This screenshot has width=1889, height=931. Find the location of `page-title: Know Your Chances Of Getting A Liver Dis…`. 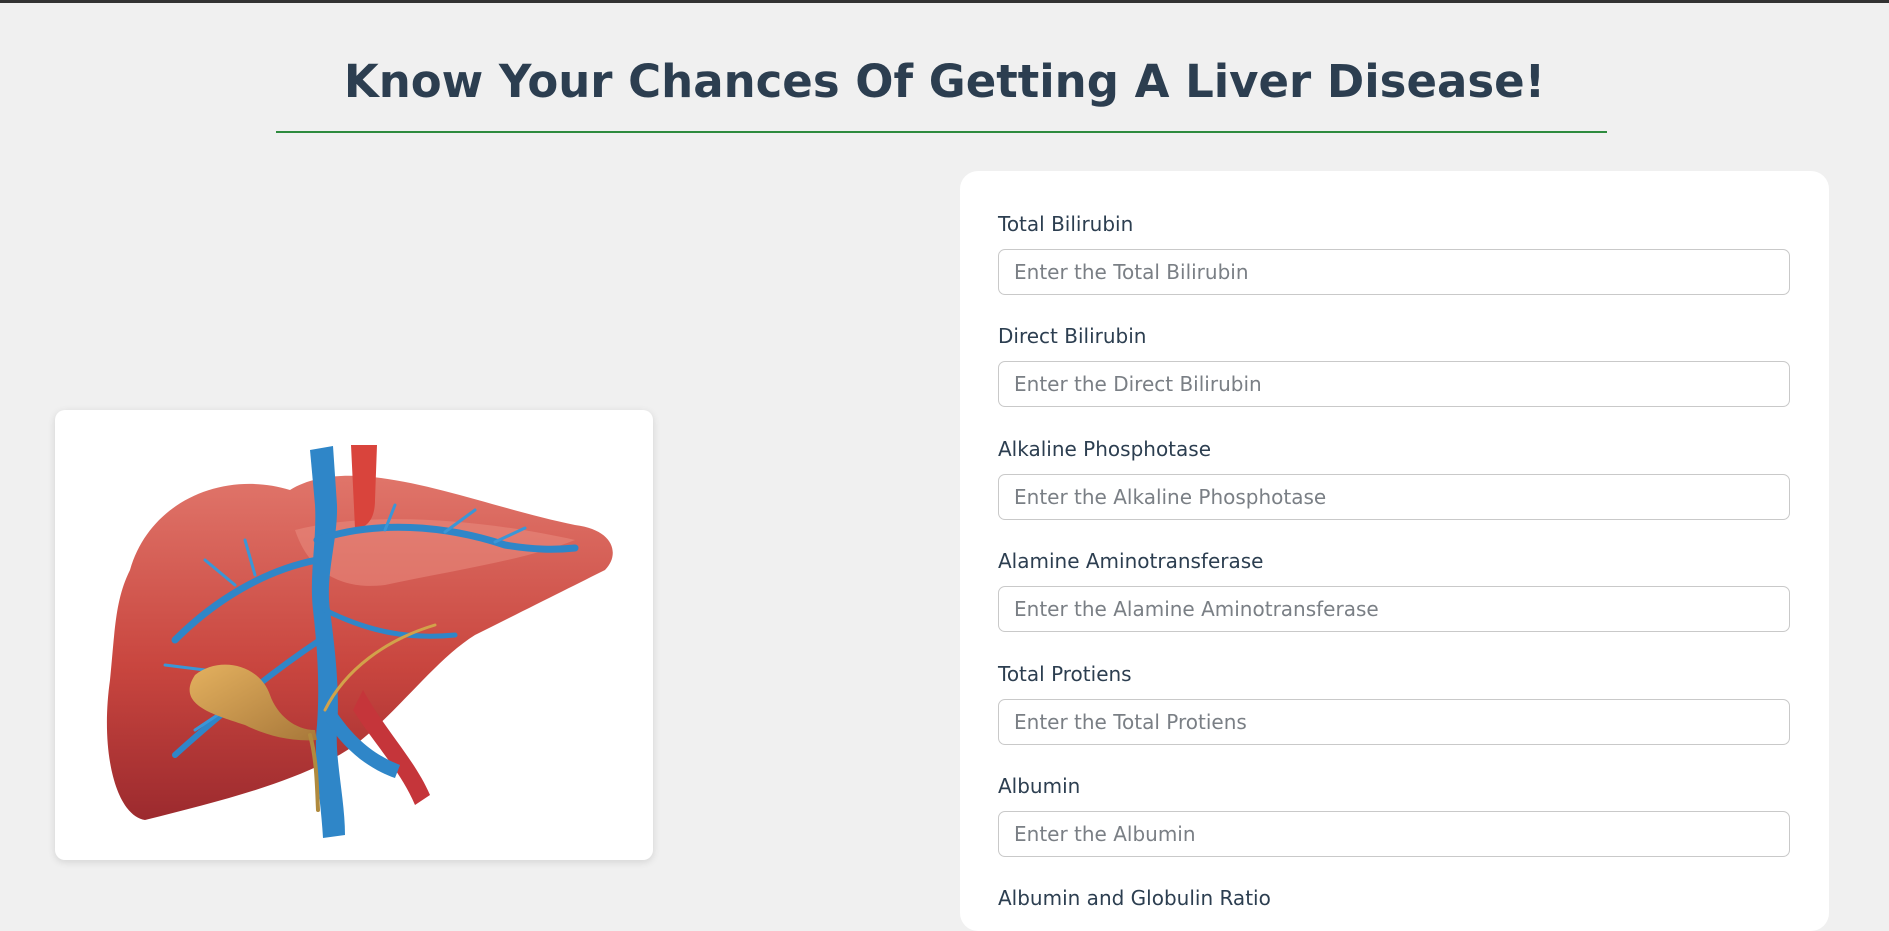

page-title: Know Your Chances Of Getting A Liver Dis… is located at coordinates (944, 81).